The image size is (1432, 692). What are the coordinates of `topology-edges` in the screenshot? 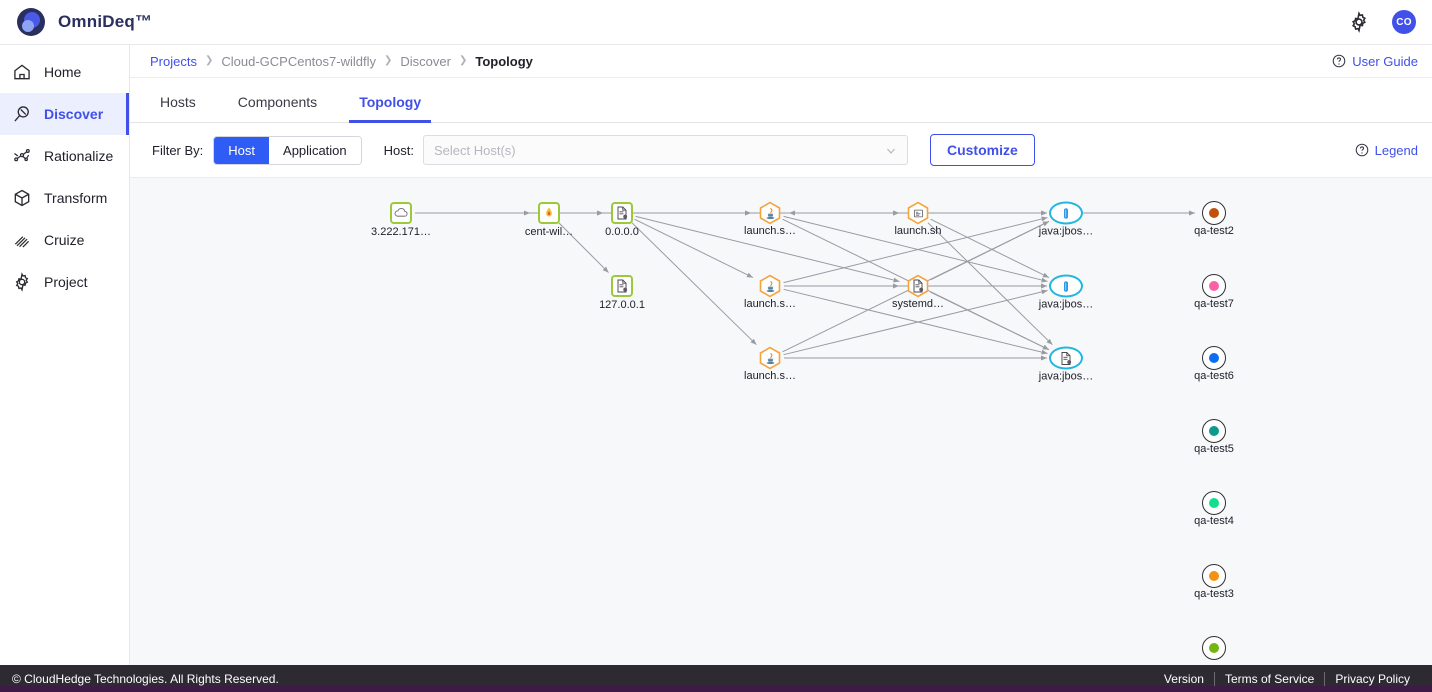 It's located at (805, 285).